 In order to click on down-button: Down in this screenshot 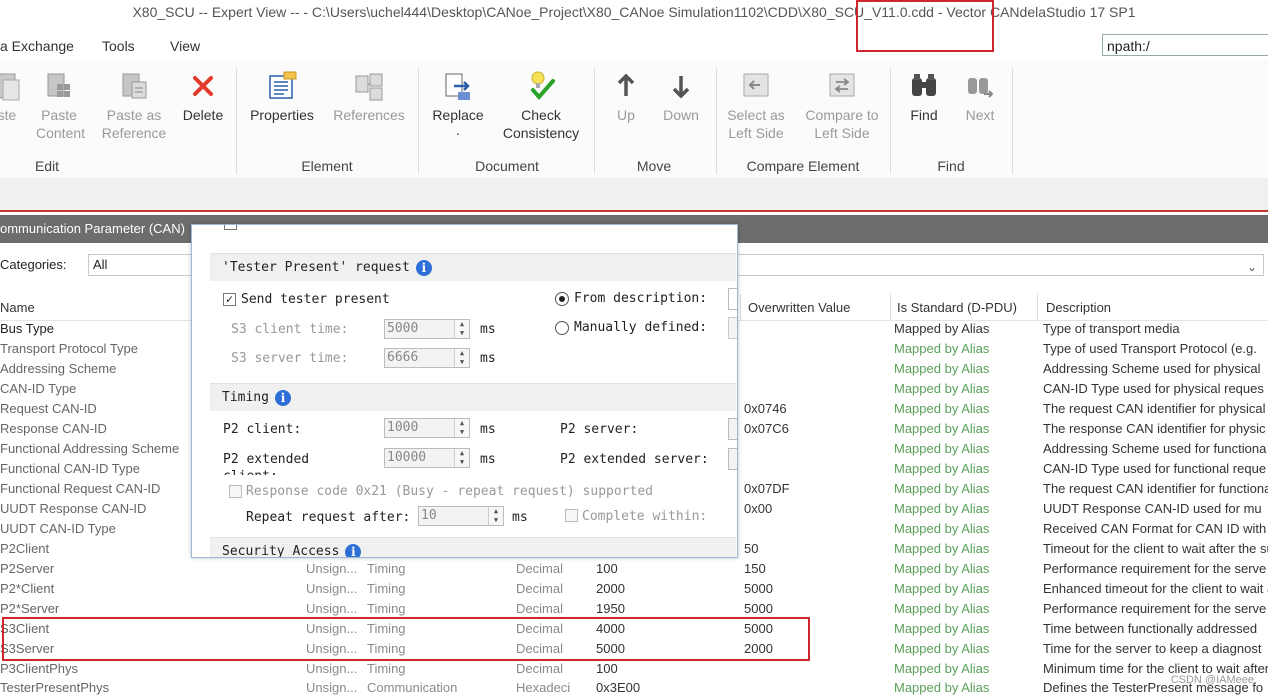, I will do `click(681, 97)`.